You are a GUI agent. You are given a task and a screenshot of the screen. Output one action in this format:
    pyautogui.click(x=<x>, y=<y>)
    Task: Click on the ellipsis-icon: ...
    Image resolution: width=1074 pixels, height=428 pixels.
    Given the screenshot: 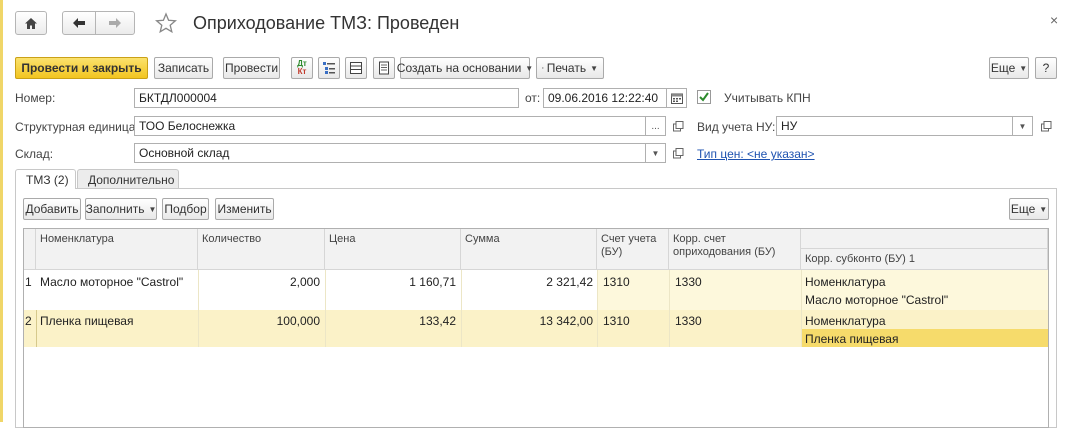 What is the action you would take?
    pyautogui.click(x=655, y=126)
    